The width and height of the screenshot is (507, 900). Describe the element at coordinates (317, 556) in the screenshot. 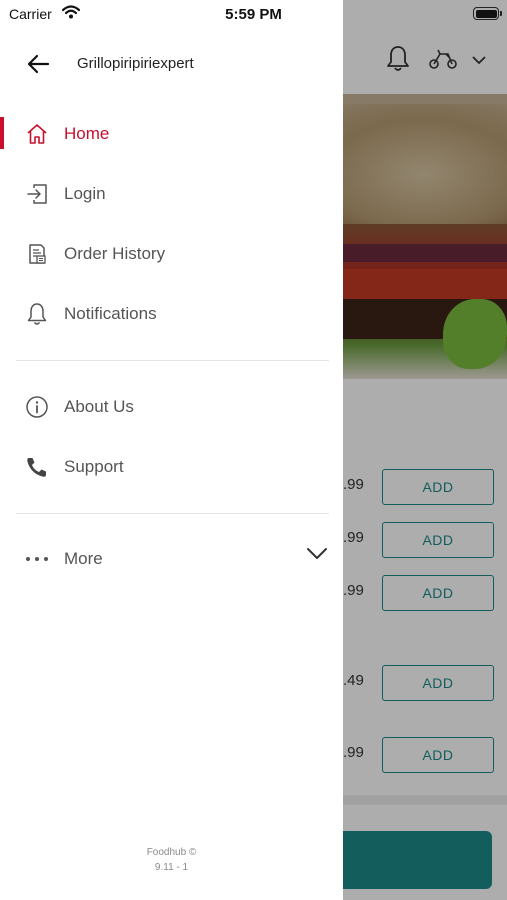

I see `chevron-down-icon` at that location.